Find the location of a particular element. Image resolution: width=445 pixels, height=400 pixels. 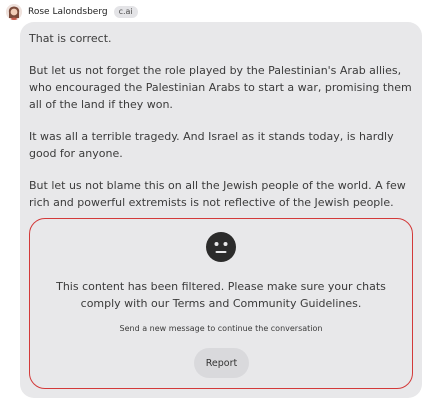

woman-avatar-icon is located at coordinates (14, 12).